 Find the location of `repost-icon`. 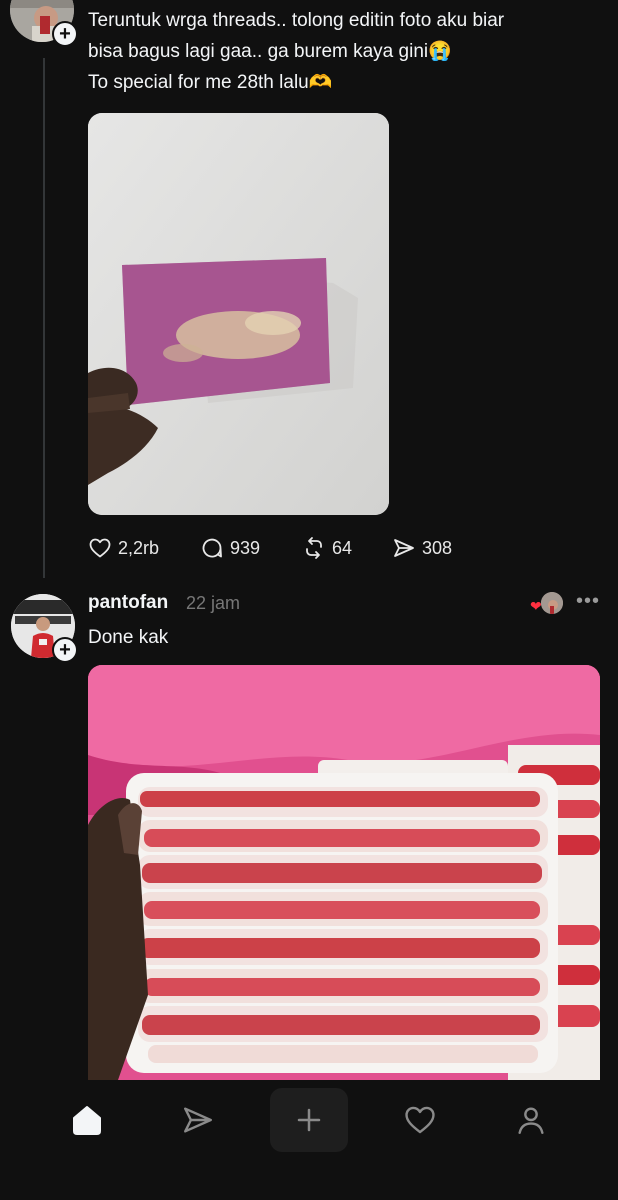

repost-icon is located at coordinates (314, 548).